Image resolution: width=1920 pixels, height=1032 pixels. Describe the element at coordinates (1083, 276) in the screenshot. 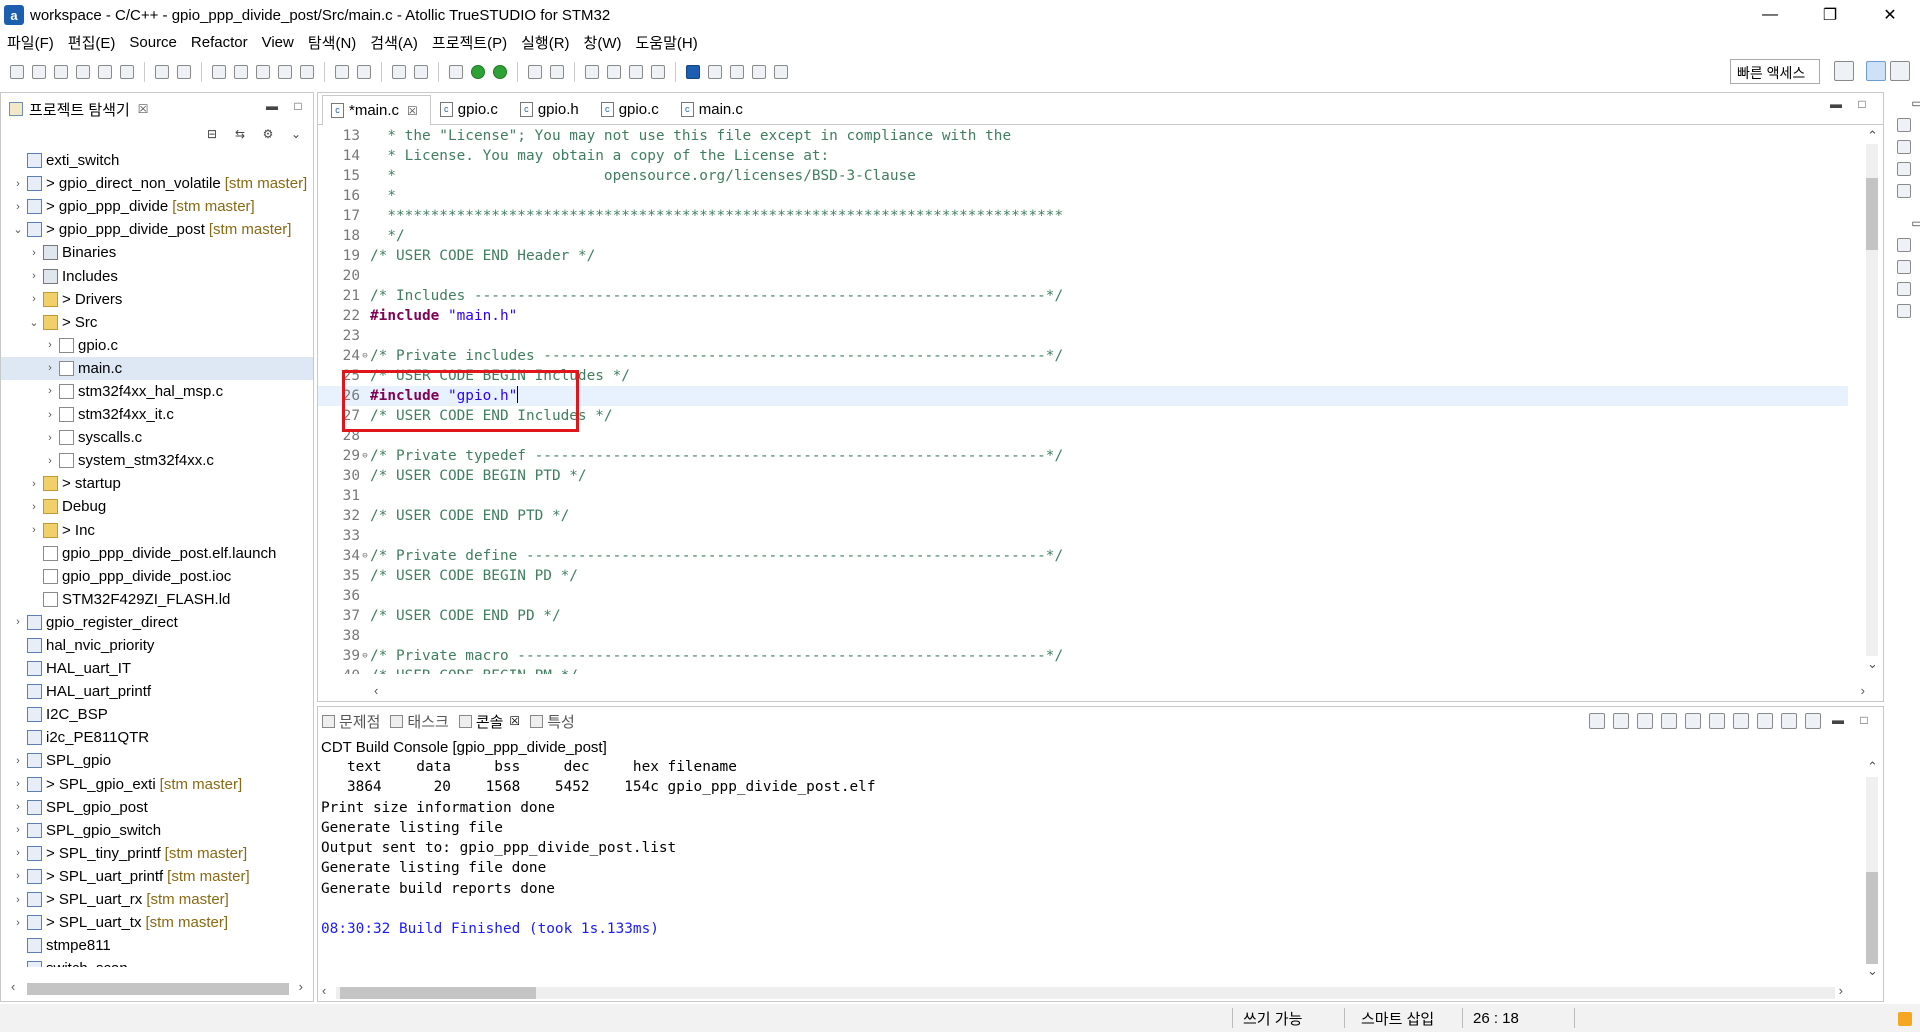

I see `code-line: 20` at that location.